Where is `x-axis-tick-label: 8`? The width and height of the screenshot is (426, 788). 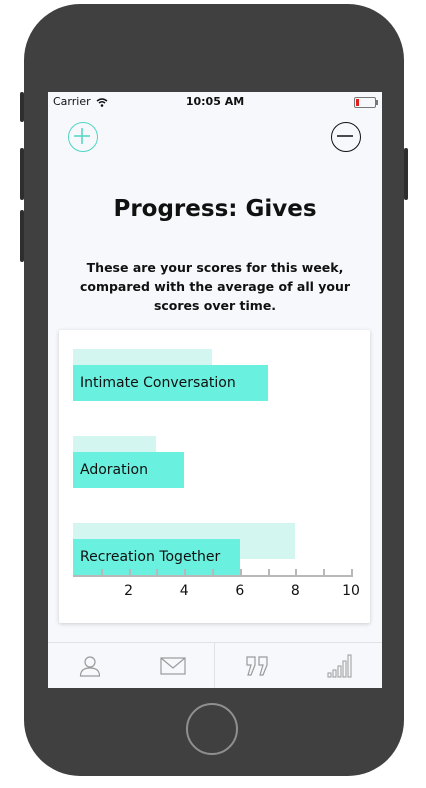
x-axis-tick-label: 8 is located at coordinates (295, 591).